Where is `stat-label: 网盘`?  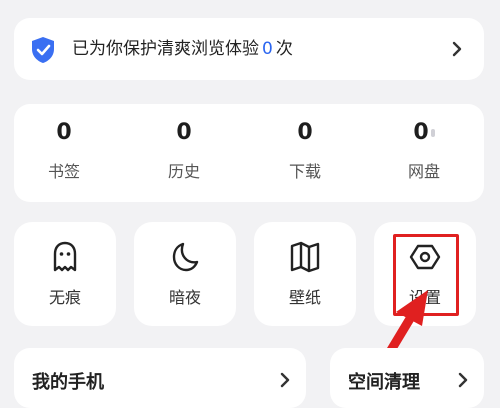 stat-label: 网盘 is located at coordinates (423, 171).